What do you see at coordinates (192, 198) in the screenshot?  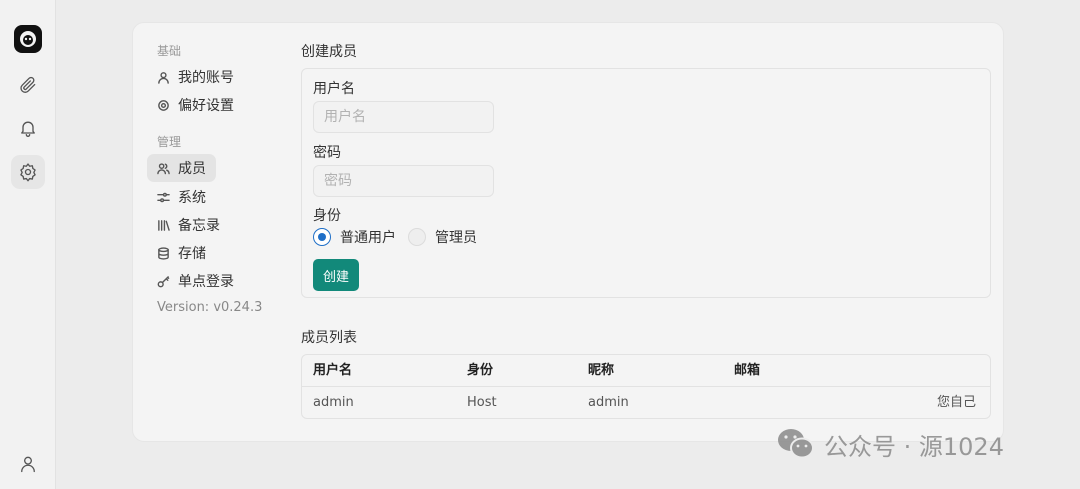 I see `nav-item-label: 系统` at bounding box center [192, 198].